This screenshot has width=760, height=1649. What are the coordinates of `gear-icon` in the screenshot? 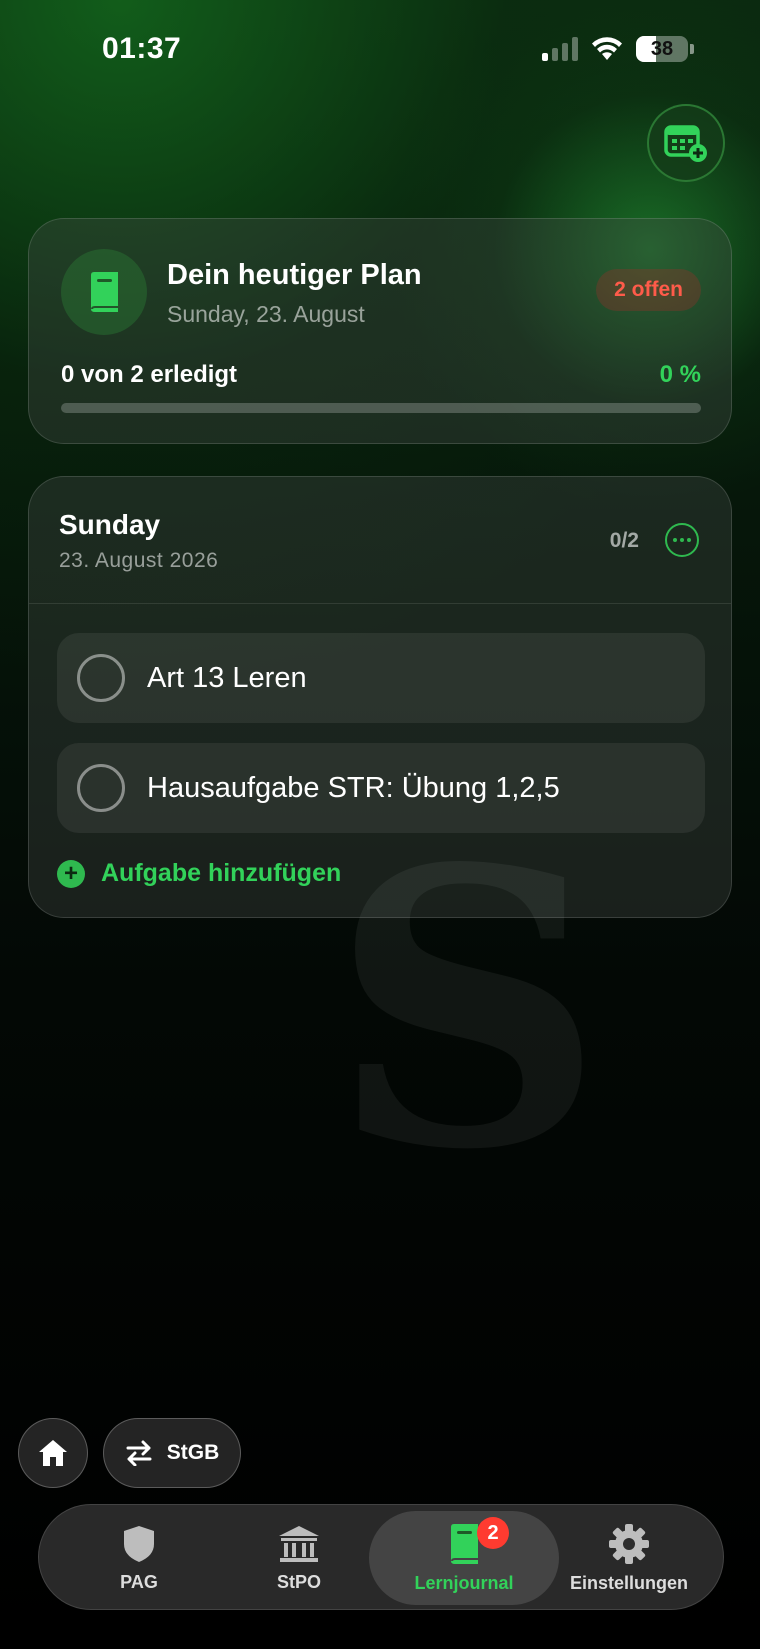 It's located at (629, 1543).